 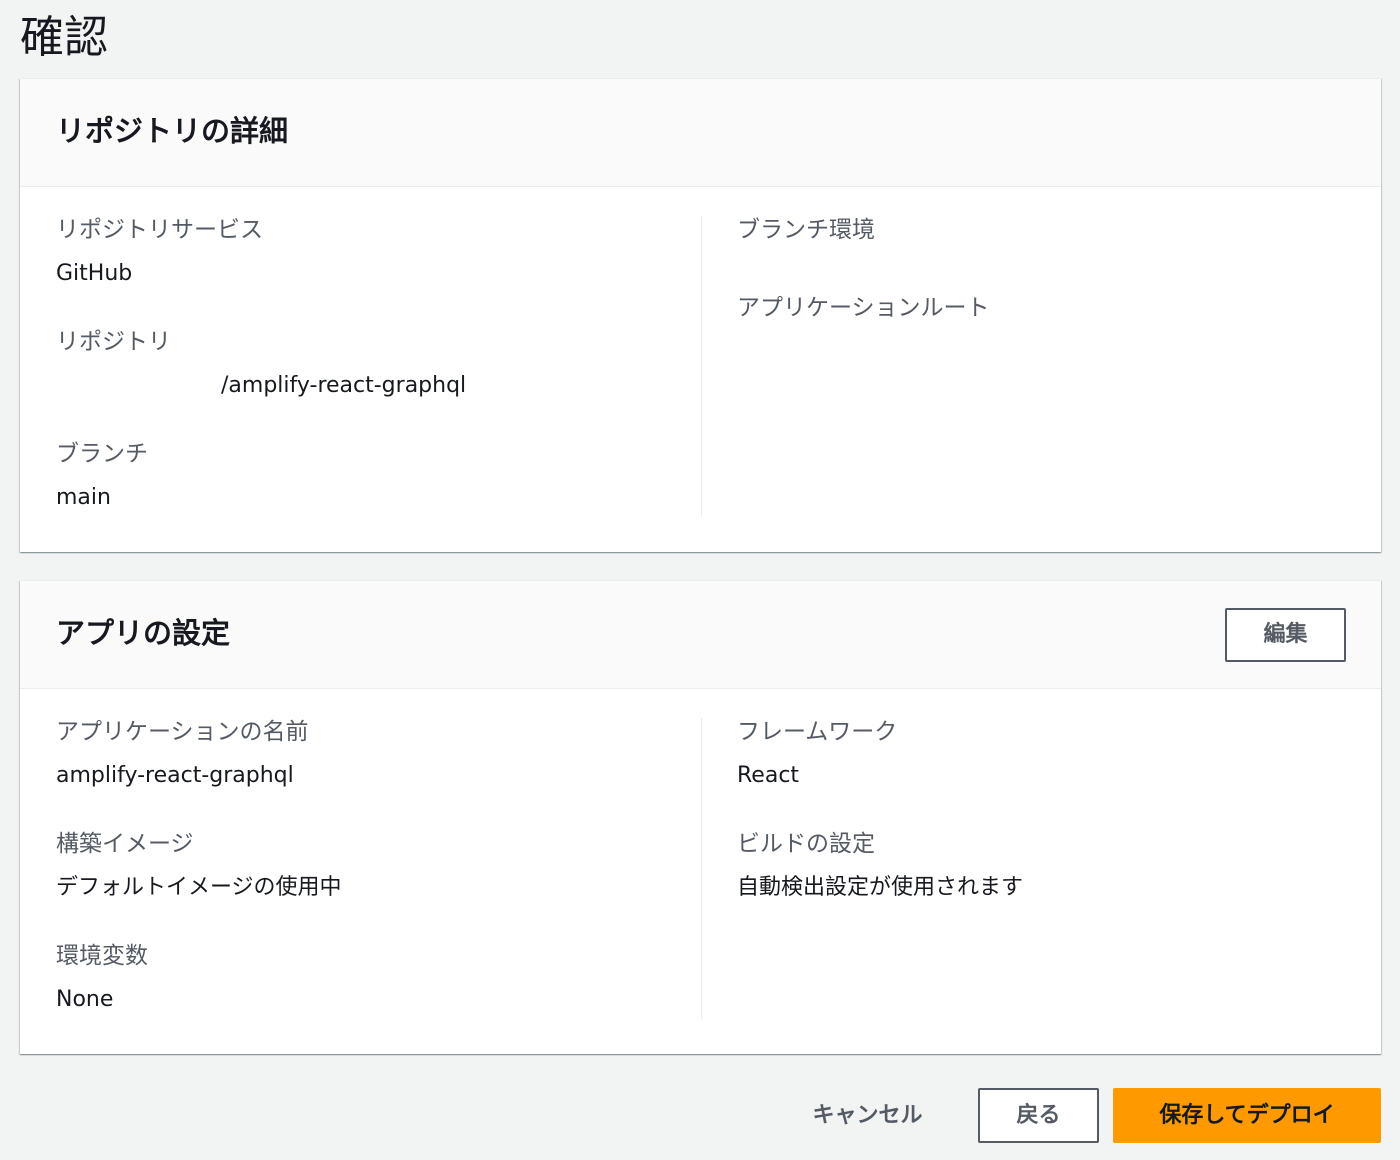 I want to click on application-name-field: アプリケーションの名前 amplify-react-graphql, so click(x=182, y=754).